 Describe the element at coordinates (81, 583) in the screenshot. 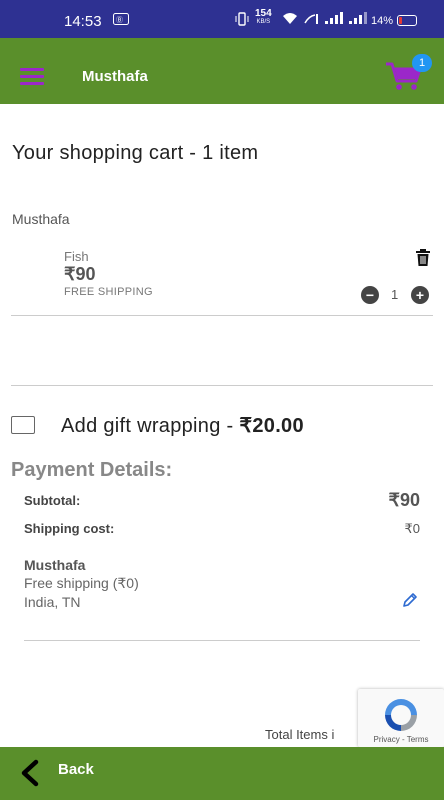

I see `shipping-method: Free shipping (₹0)` at that location.